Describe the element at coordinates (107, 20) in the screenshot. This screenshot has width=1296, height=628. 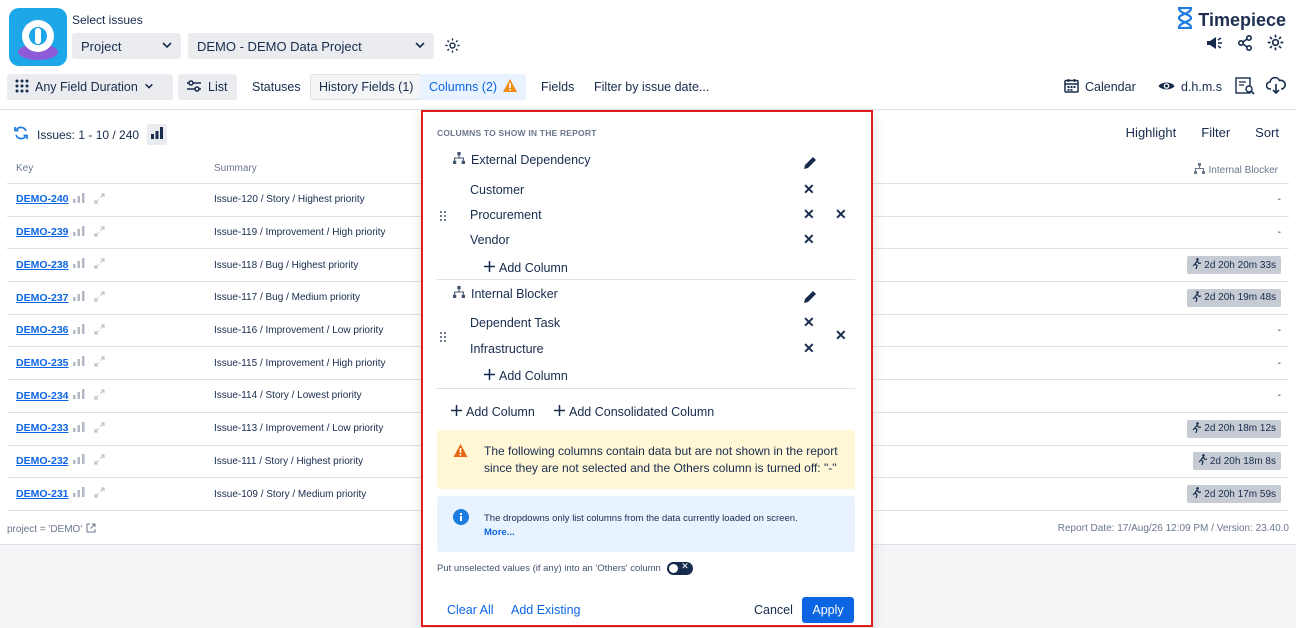
I see `select-issues-label: Select issues` at that location.